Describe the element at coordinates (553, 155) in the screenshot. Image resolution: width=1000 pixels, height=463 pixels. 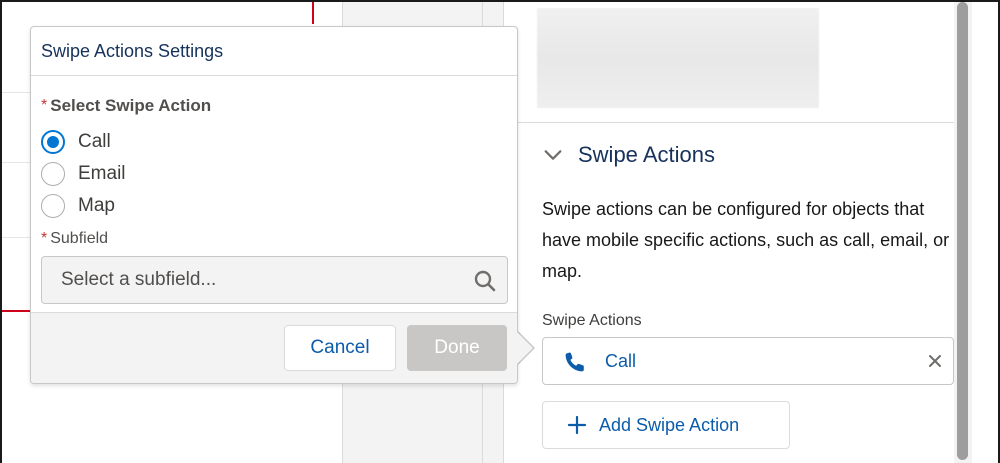
I see `chevron-down-icon` at that location.